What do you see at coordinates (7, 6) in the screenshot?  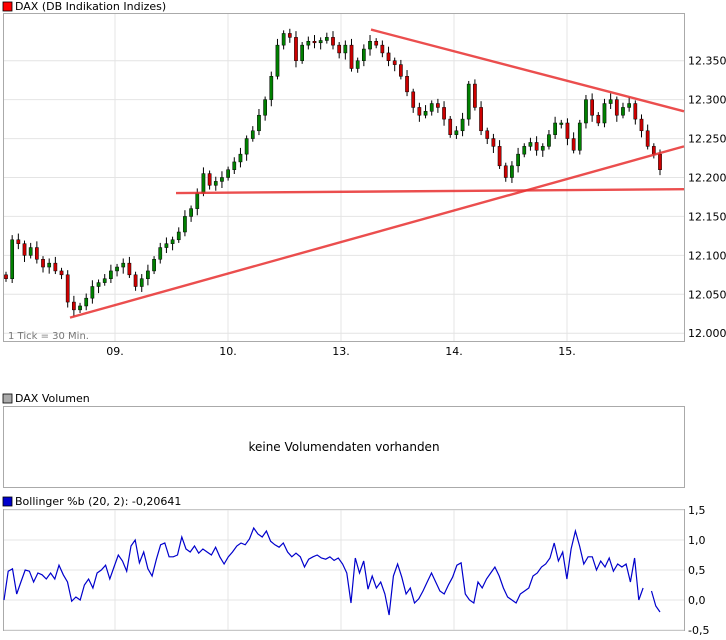 I see `price-legend-swatch` at bounding box center [7, 6].